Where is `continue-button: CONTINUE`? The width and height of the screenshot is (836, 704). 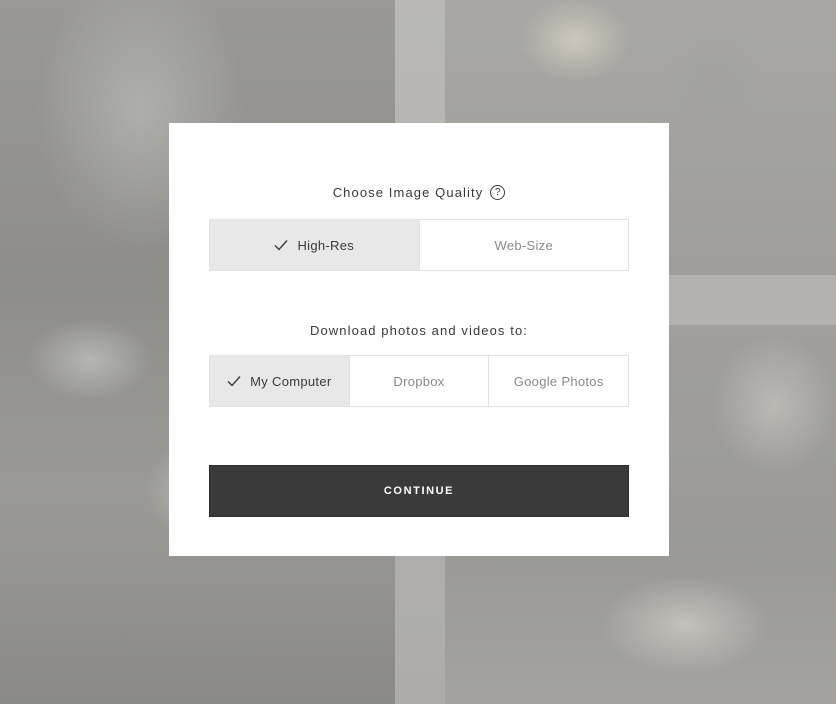 continue-button: CONTINUE is located at coordinates (419, 491).